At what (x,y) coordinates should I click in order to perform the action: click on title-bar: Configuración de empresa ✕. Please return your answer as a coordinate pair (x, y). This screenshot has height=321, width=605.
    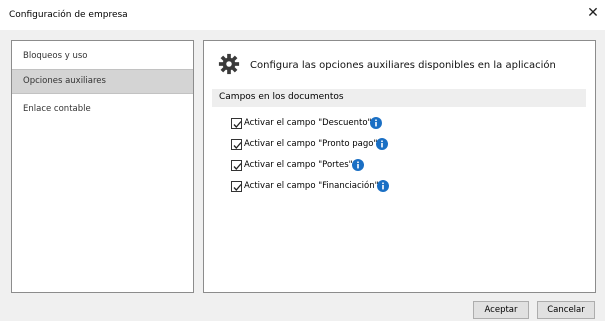
    Looking at the image, I should click on (302, 15).